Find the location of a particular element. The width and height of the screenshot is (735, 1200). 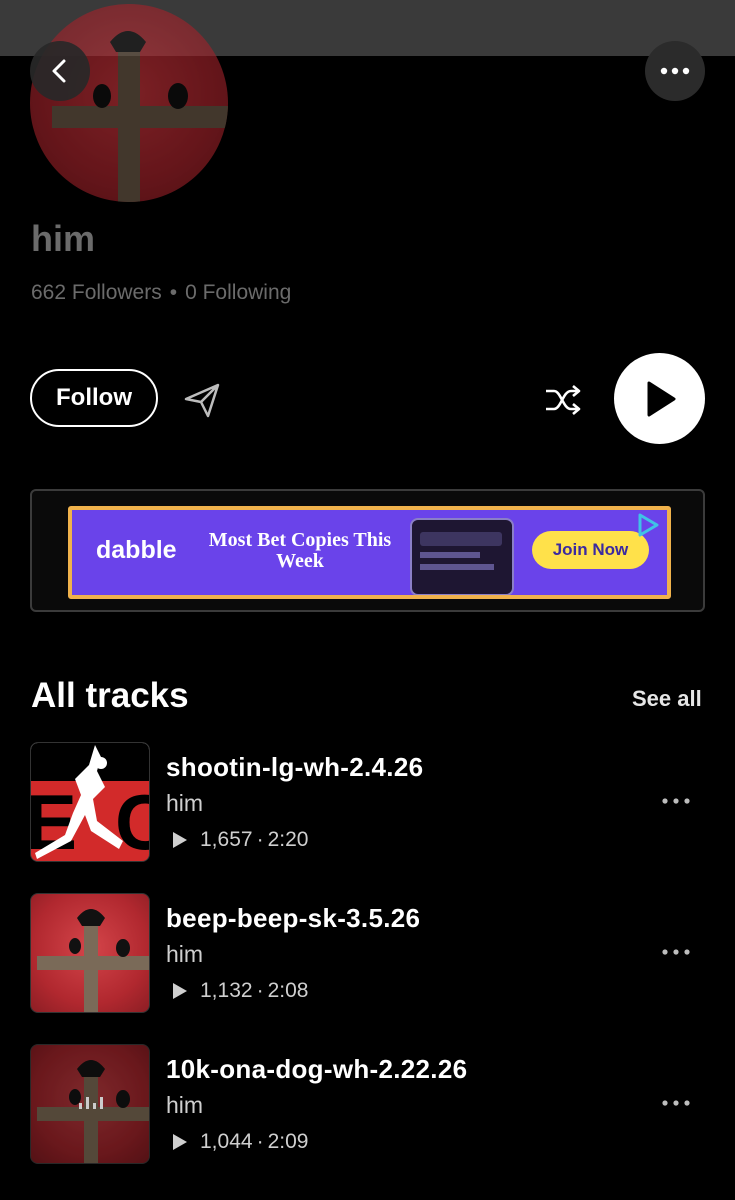

cross-crows-image is located at coordinates (140, 116).